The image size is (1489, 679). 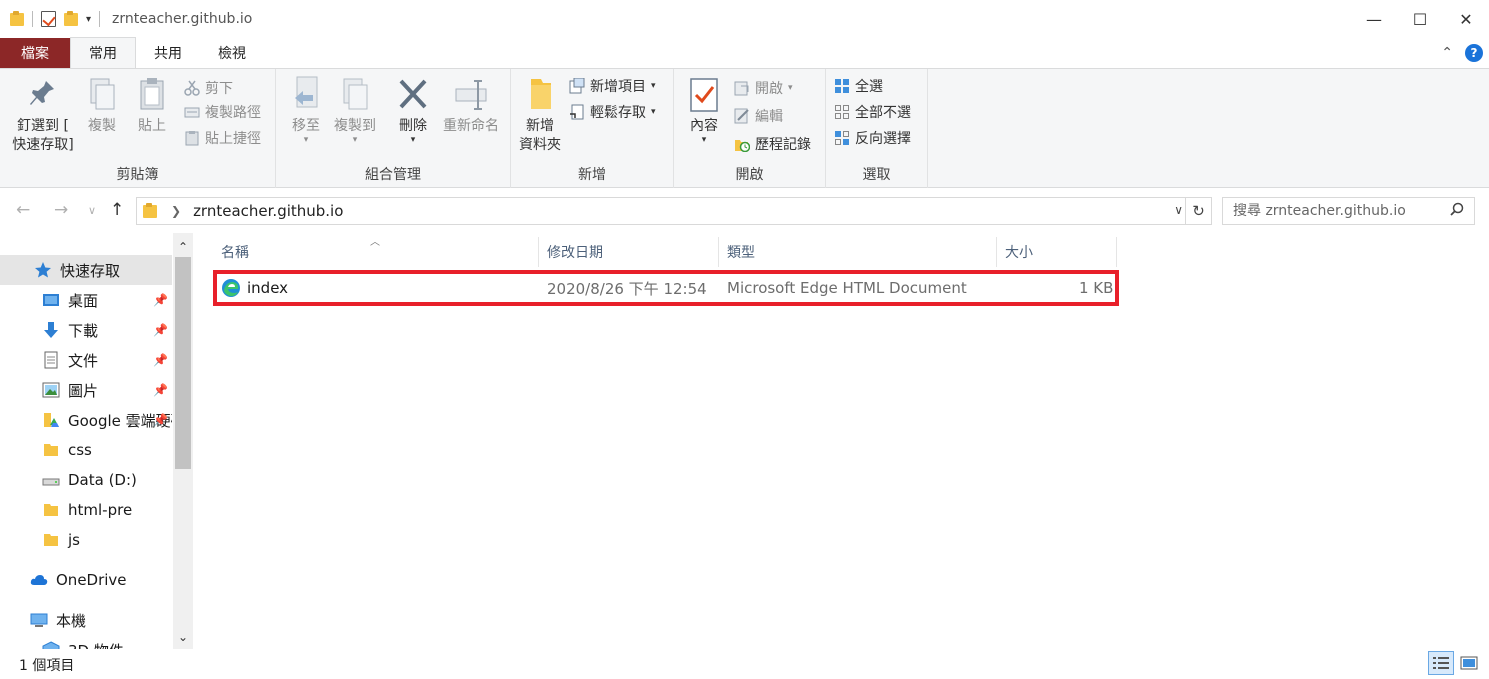 What do you see at coordinates (117, 210) in the screenshot?
I see `up-arrow-icon: ↑` at bounding box center [117, 210].